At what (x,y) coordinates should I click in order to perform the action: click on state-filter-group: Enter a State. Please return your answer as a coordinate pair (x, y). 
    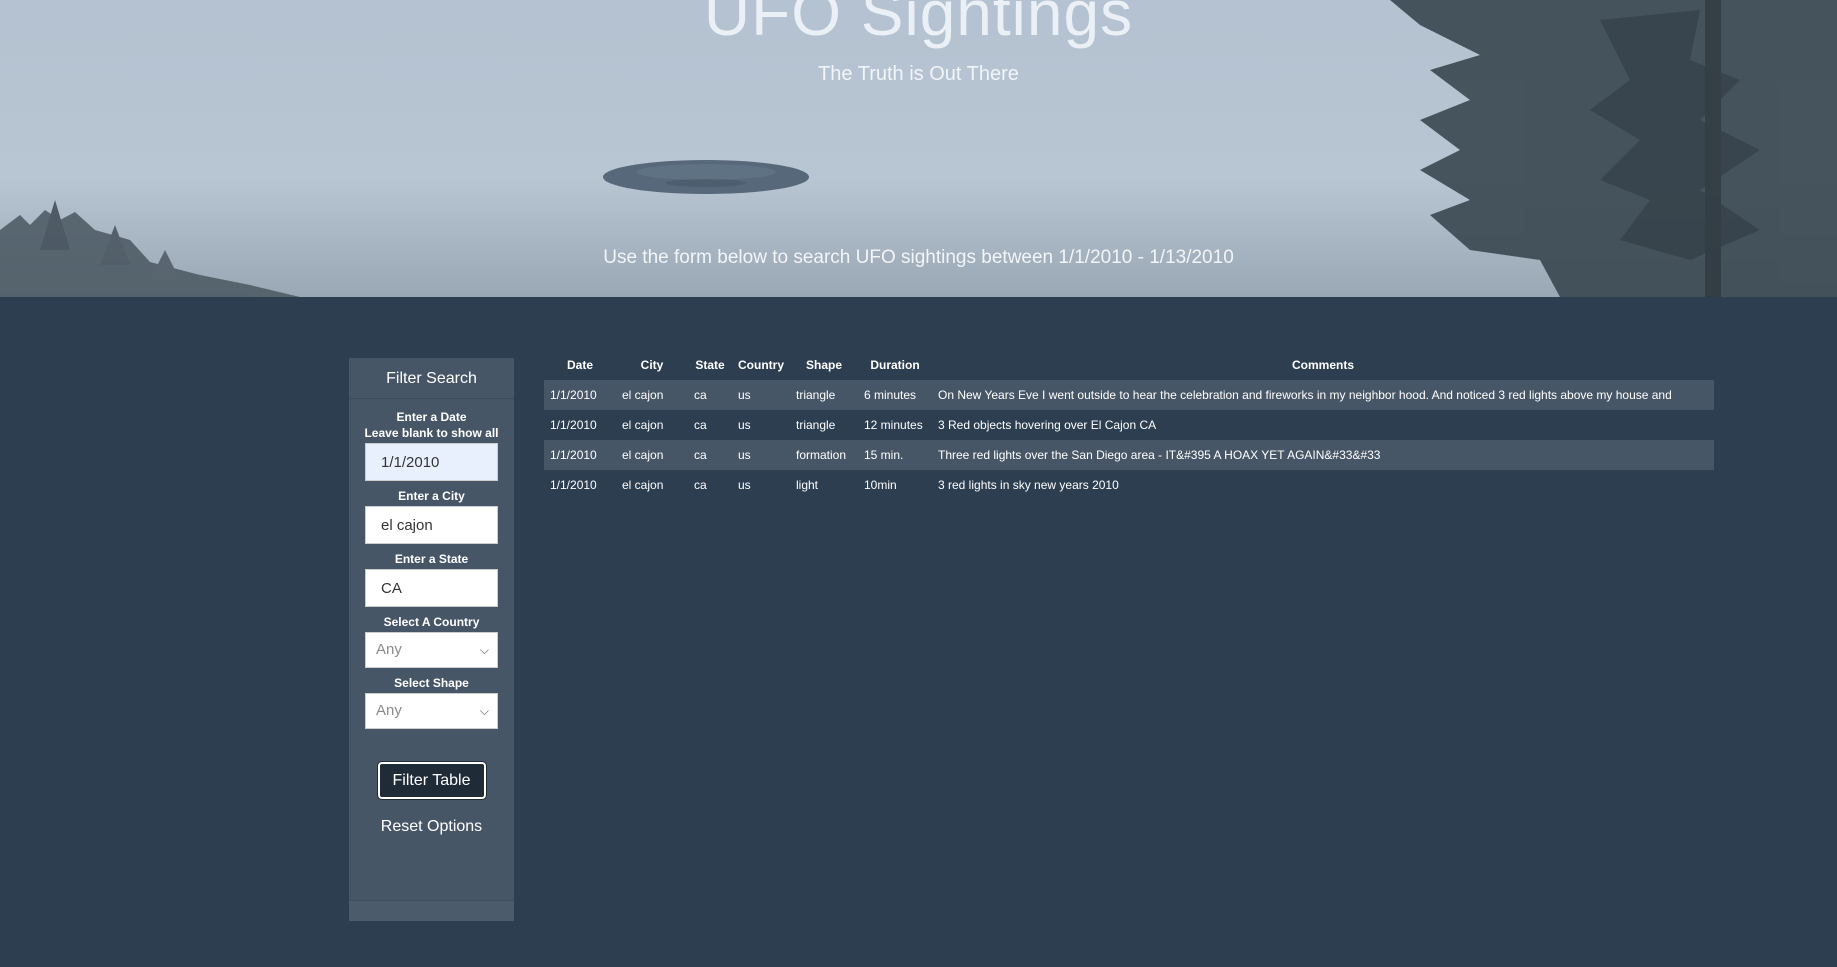
    Looking at the image, I should click on (431, 579).